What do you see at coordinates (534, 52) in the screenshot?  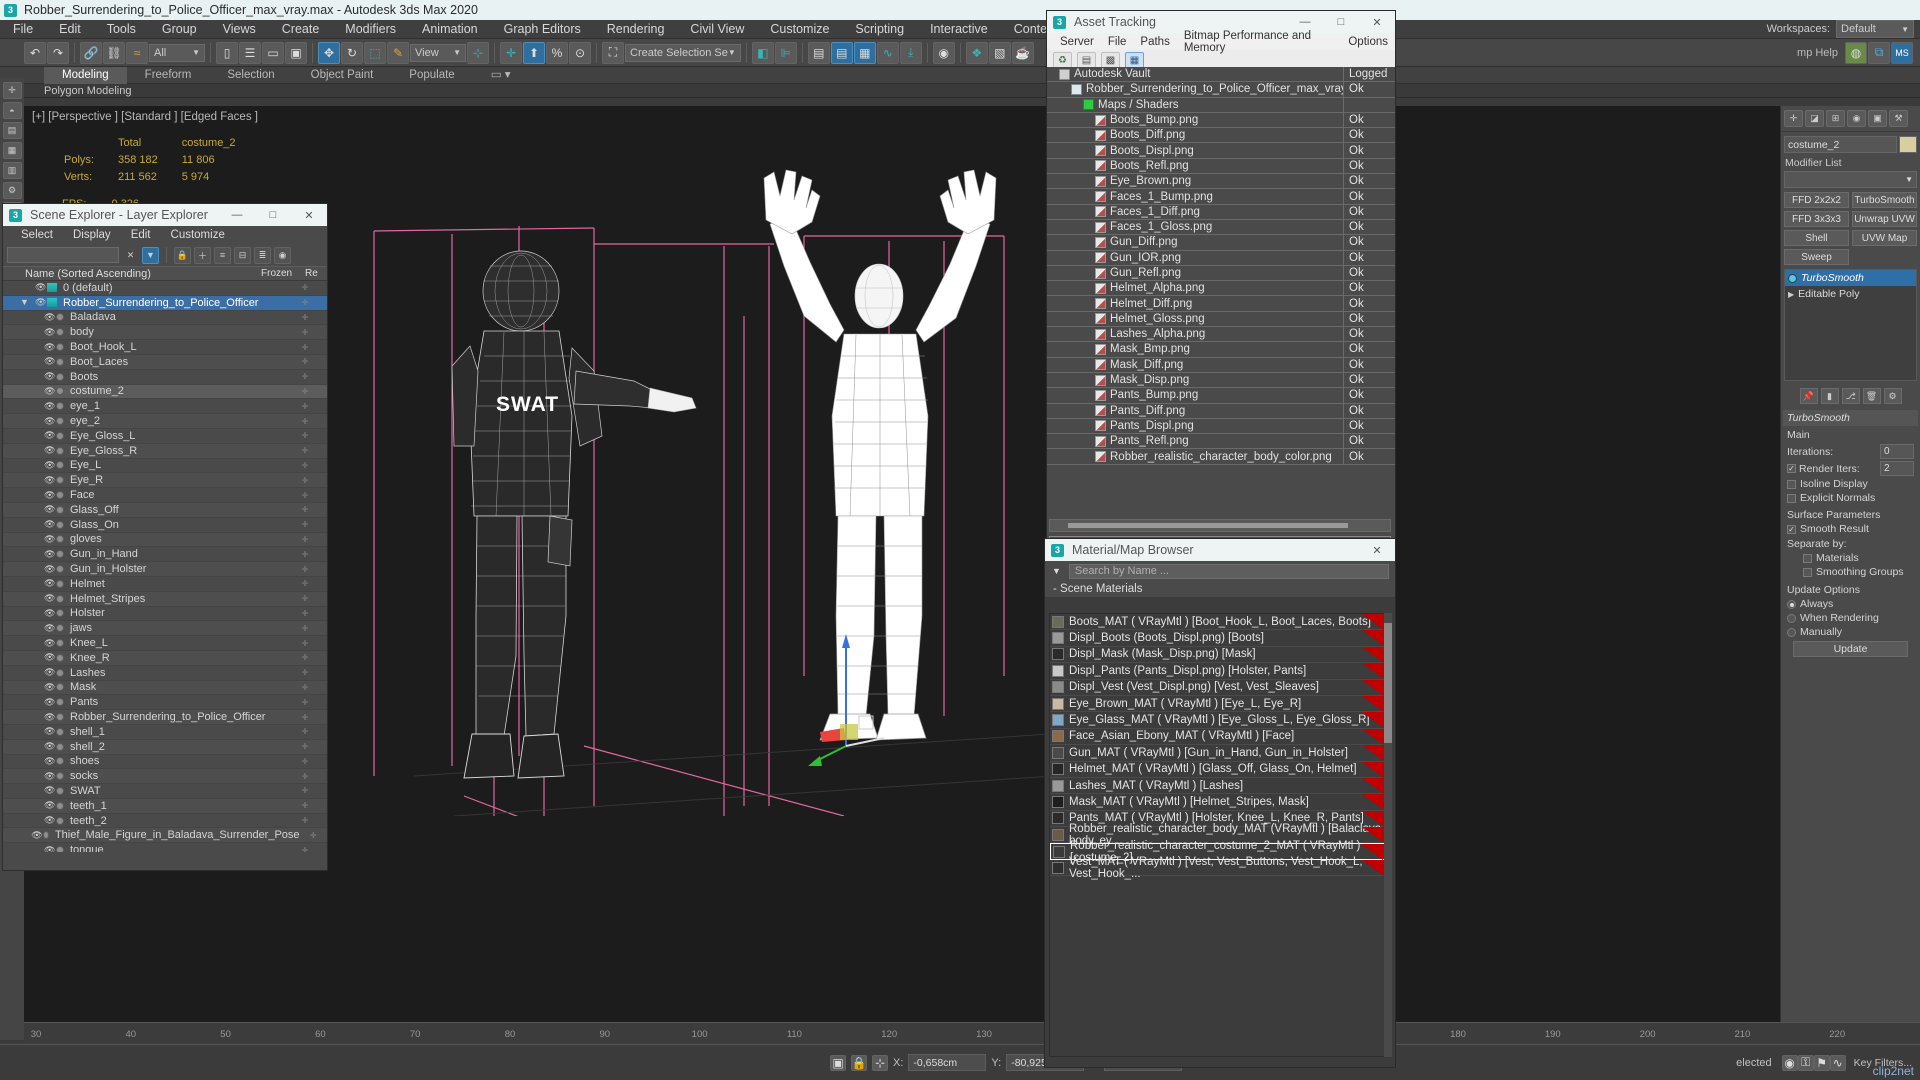 I see `angle-snap-icon: ⬆` at bounding box center [534, 52].